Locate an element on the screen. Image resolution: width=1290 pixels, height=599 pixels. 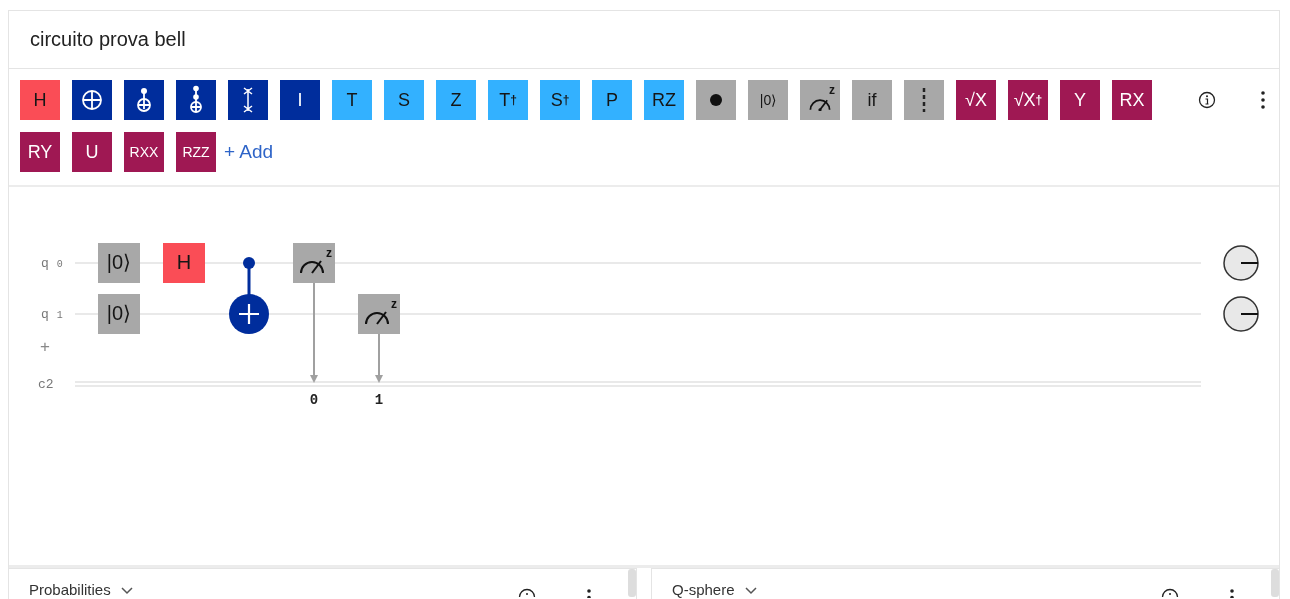
measure-button: z is located at coordinates (820, 100).